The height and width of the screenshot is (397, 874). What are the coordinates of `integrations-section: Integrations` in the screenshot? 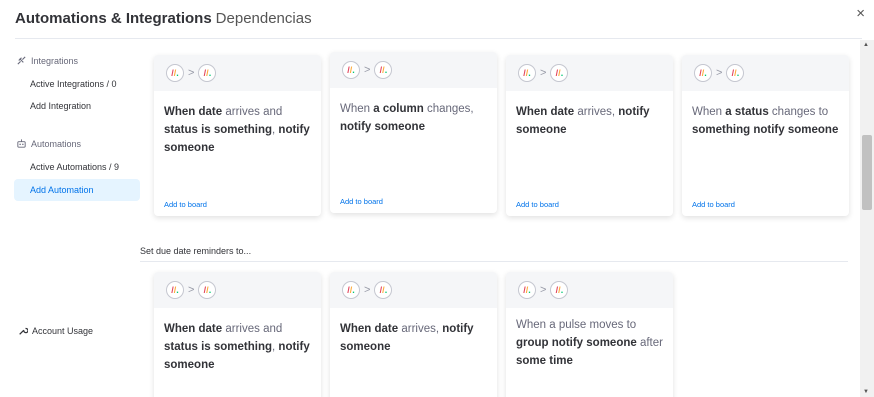 It's located at (47, 60).